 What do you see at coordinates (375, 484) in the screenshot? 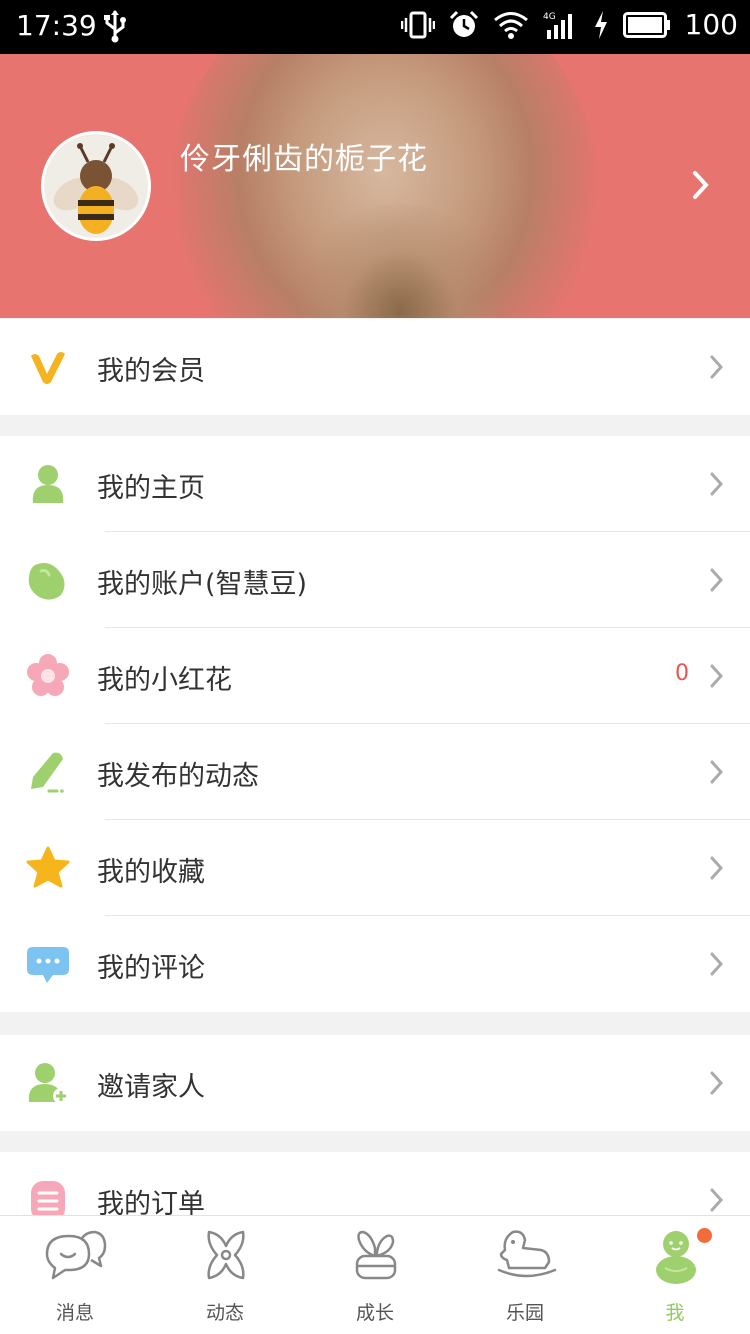
I see `menu-item-homepage: 我的主页` at bounding box center [375, 484].